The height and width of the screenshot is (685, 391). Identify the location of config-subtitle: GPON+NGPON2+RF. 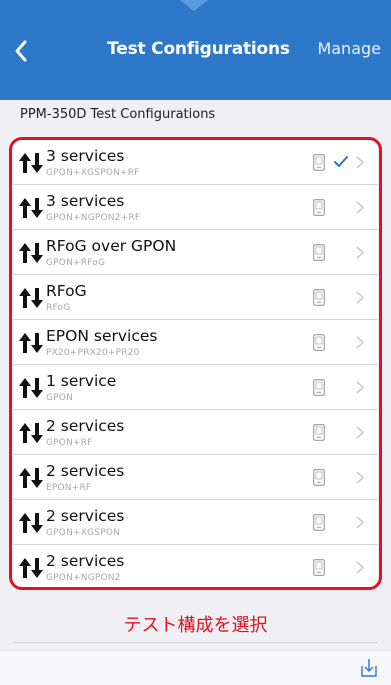
(93, 218).